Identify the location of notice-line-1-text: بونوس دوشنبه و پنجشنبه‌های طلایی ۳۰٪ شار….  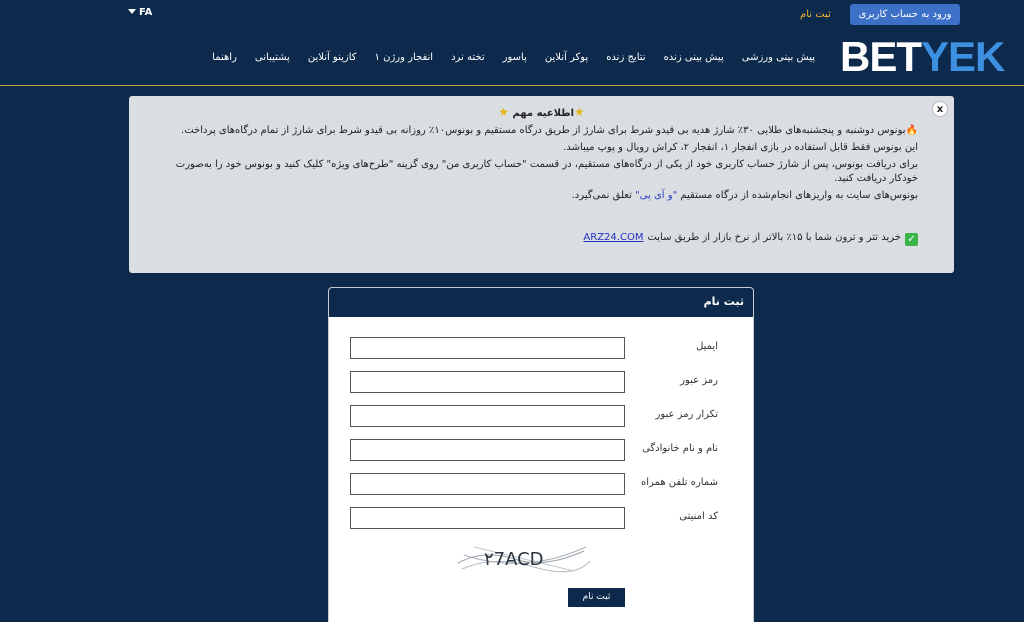
(543, 130).